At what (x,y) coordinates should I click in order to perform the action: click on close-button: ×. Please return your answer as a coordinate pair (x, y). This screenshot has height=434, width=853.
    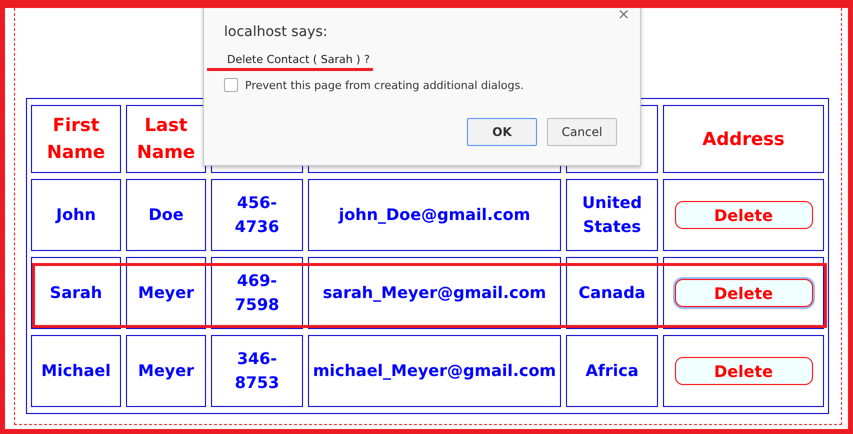
    Looking at the image, I should click on (623, 15).